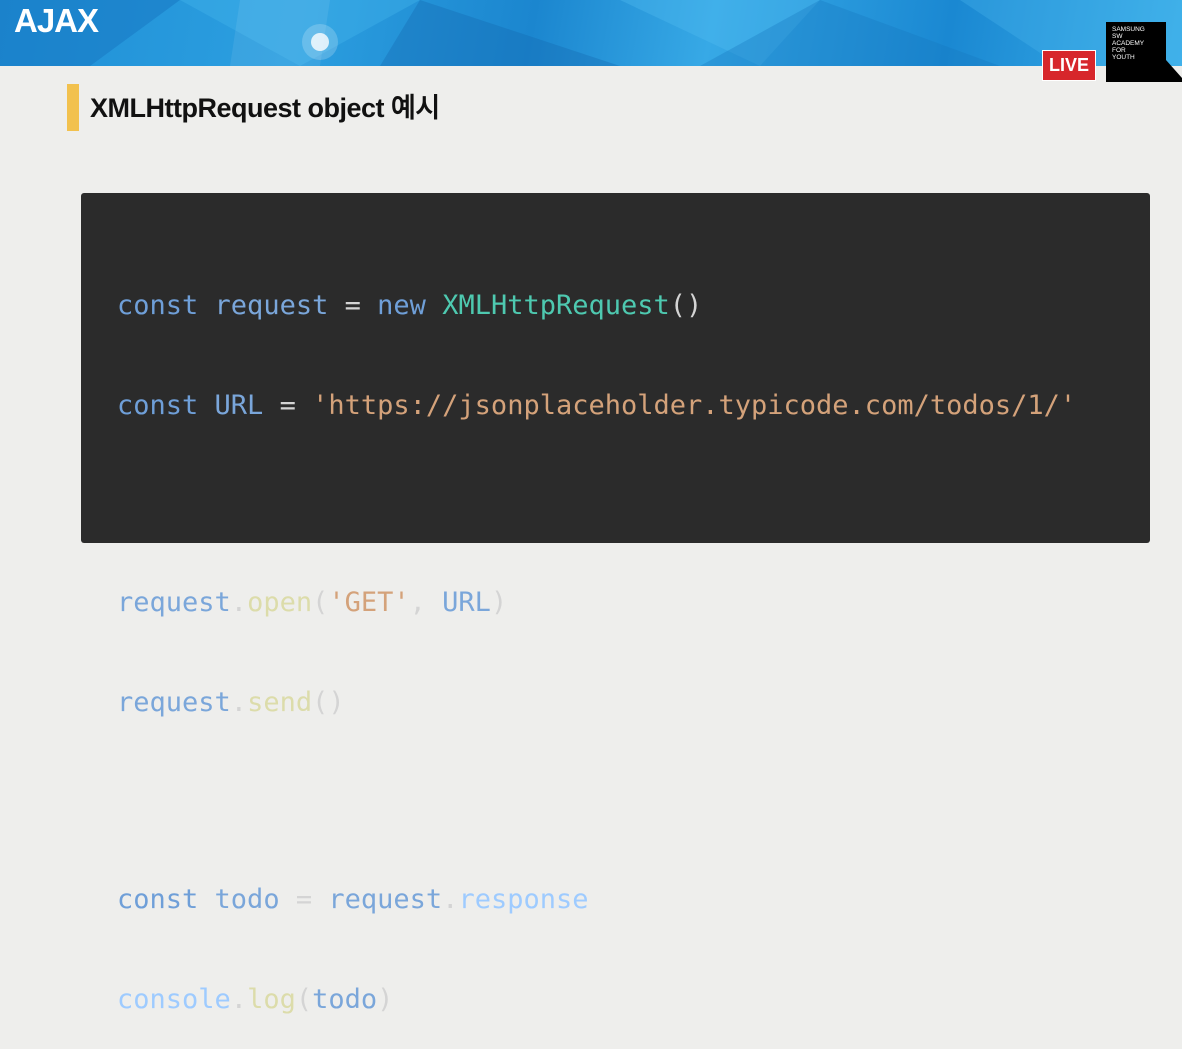  Describe the element at coordinates (73, 107) in the screenshot. I see `title-accent-bar` at that location.